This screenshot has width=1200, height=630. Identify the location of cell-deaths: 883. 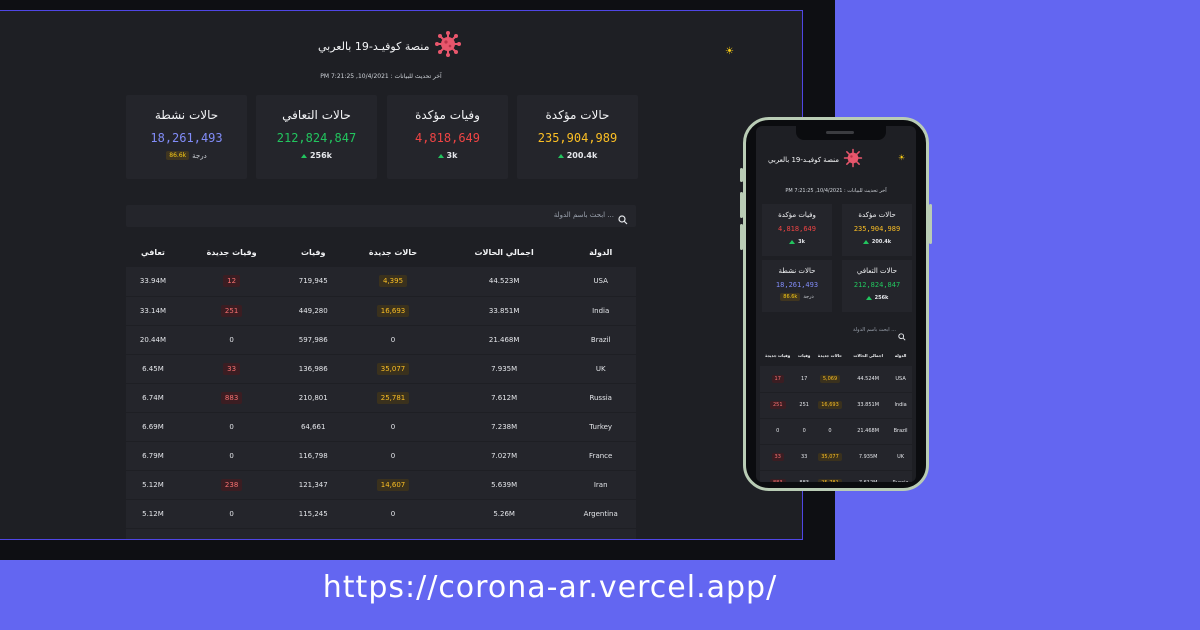
(803, 476).